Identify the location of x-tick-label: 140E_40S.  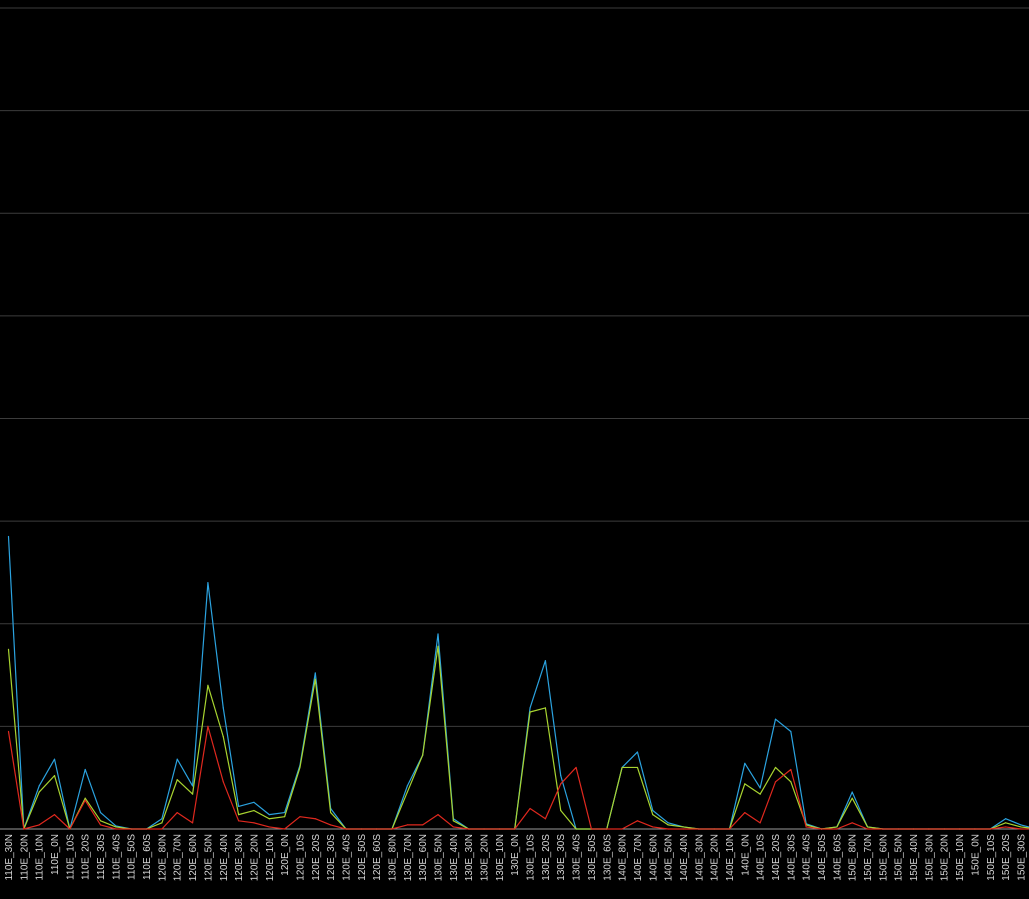
(807, 857).